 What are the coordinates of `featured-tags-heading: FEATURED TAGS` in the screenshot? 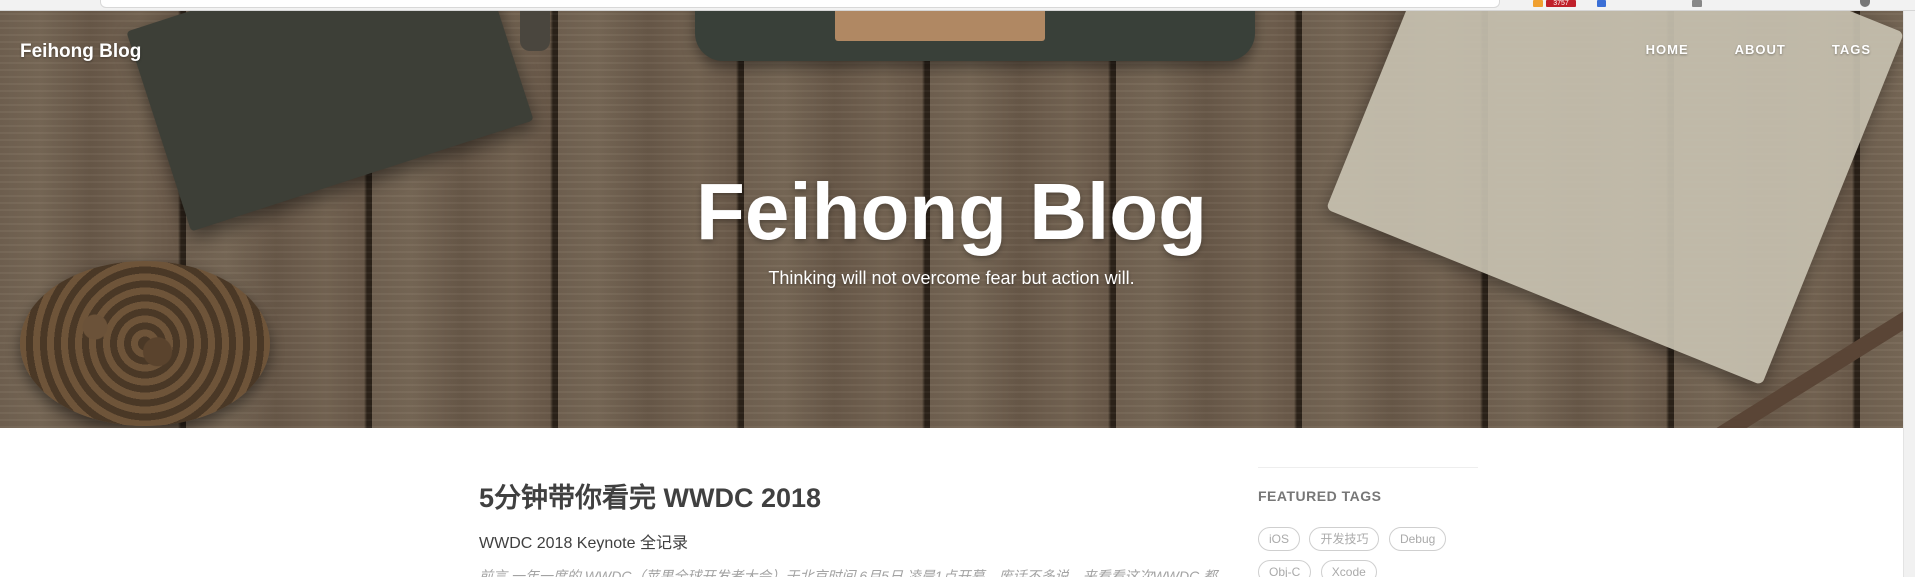 It's located at (1320, 496).